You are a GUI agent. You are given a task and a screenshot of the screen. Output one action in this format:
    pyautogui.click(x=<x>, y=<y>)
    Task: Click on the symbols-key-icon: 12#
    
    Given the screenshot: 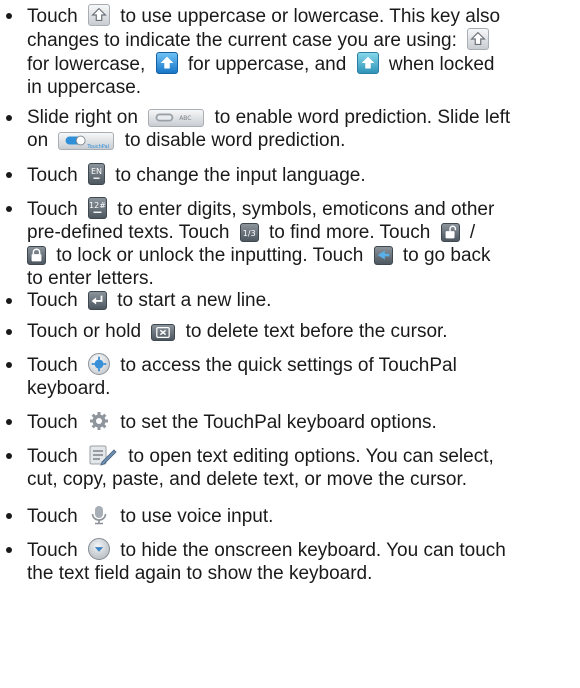 What is the action you would take?
    pyautogui.click(x=97, y=208)
    